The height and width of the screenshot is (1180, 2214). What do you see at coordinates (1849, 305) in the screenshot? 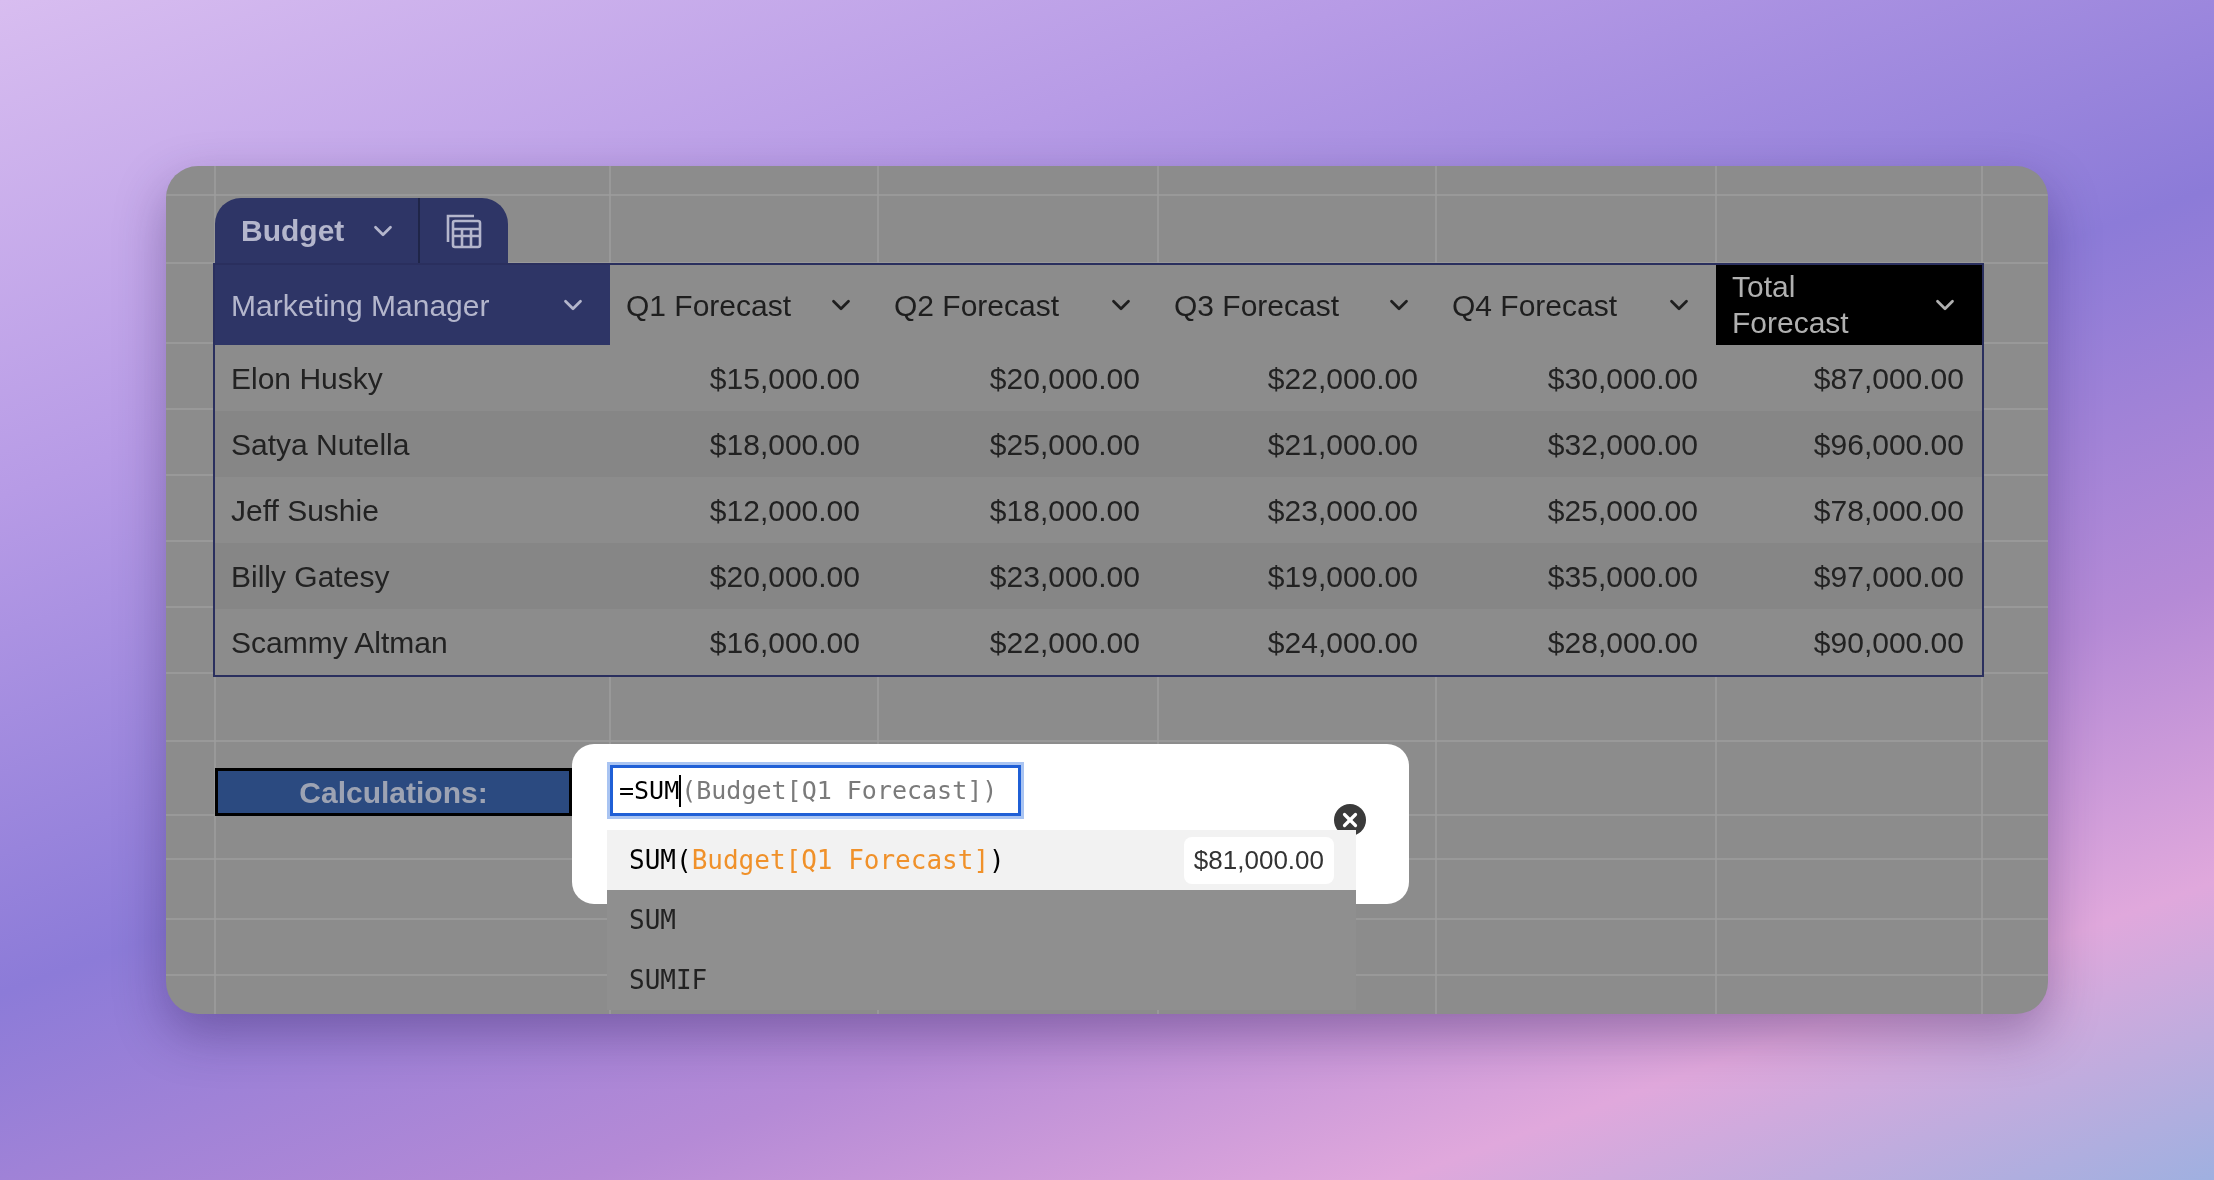
I see `column-header: Total Forecast` at bounding box center [1849, 305].